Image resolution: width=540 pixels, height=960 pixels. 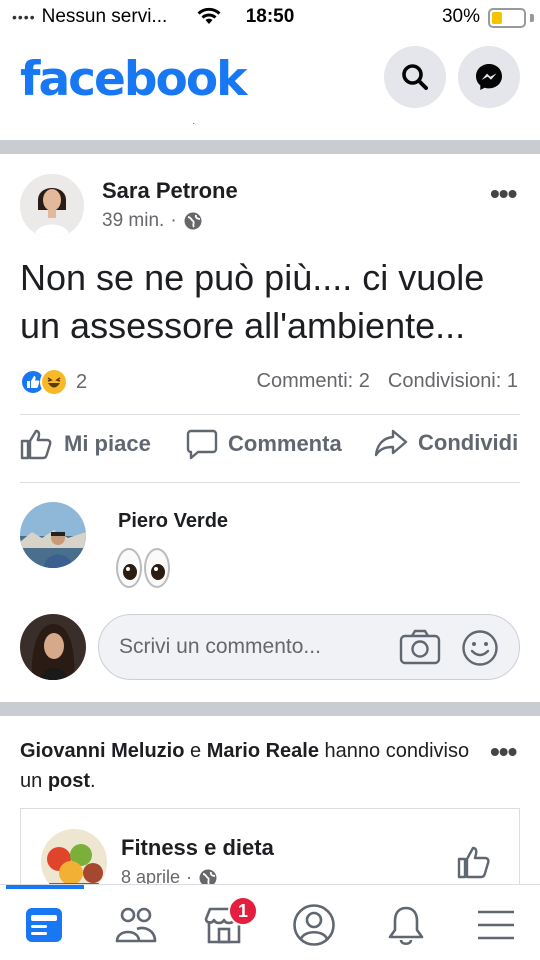 I want to click on comment-button: Commenta, so click(x=264, y=444).